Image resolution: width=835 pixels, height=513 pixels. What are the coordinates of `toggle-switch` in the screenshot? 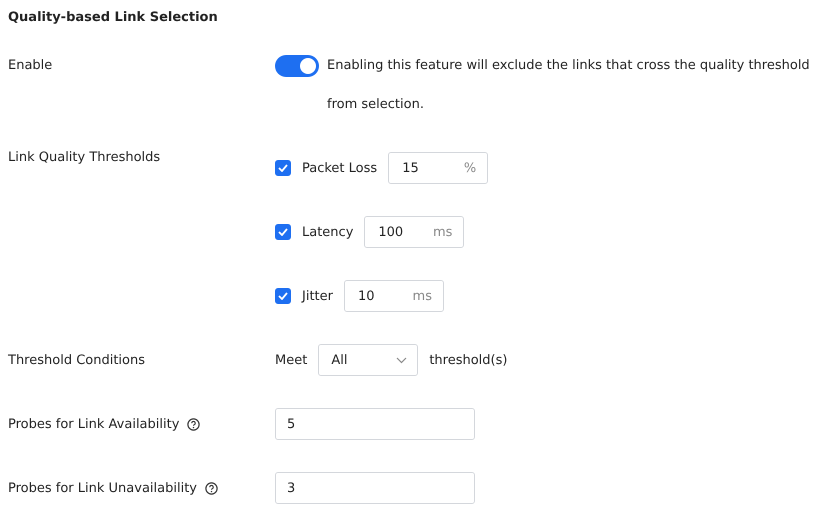 It's located at (297, 66).